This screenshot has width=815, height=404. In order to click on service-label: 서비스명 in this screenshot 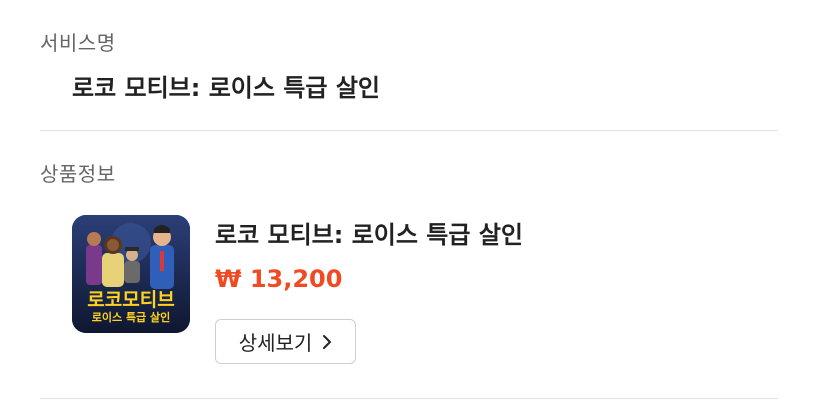, I will do `click(78, 43)`.